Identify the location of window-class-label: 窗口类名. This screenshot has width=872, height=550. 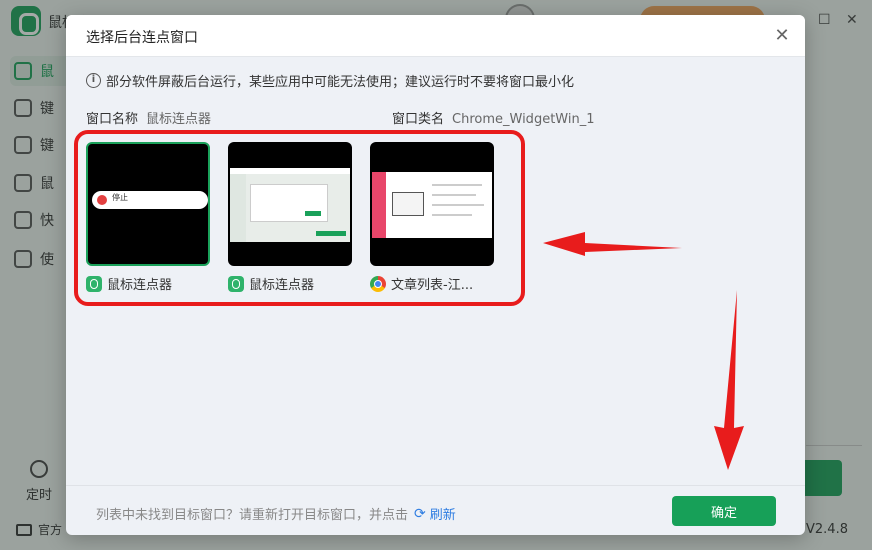
(418, 119).